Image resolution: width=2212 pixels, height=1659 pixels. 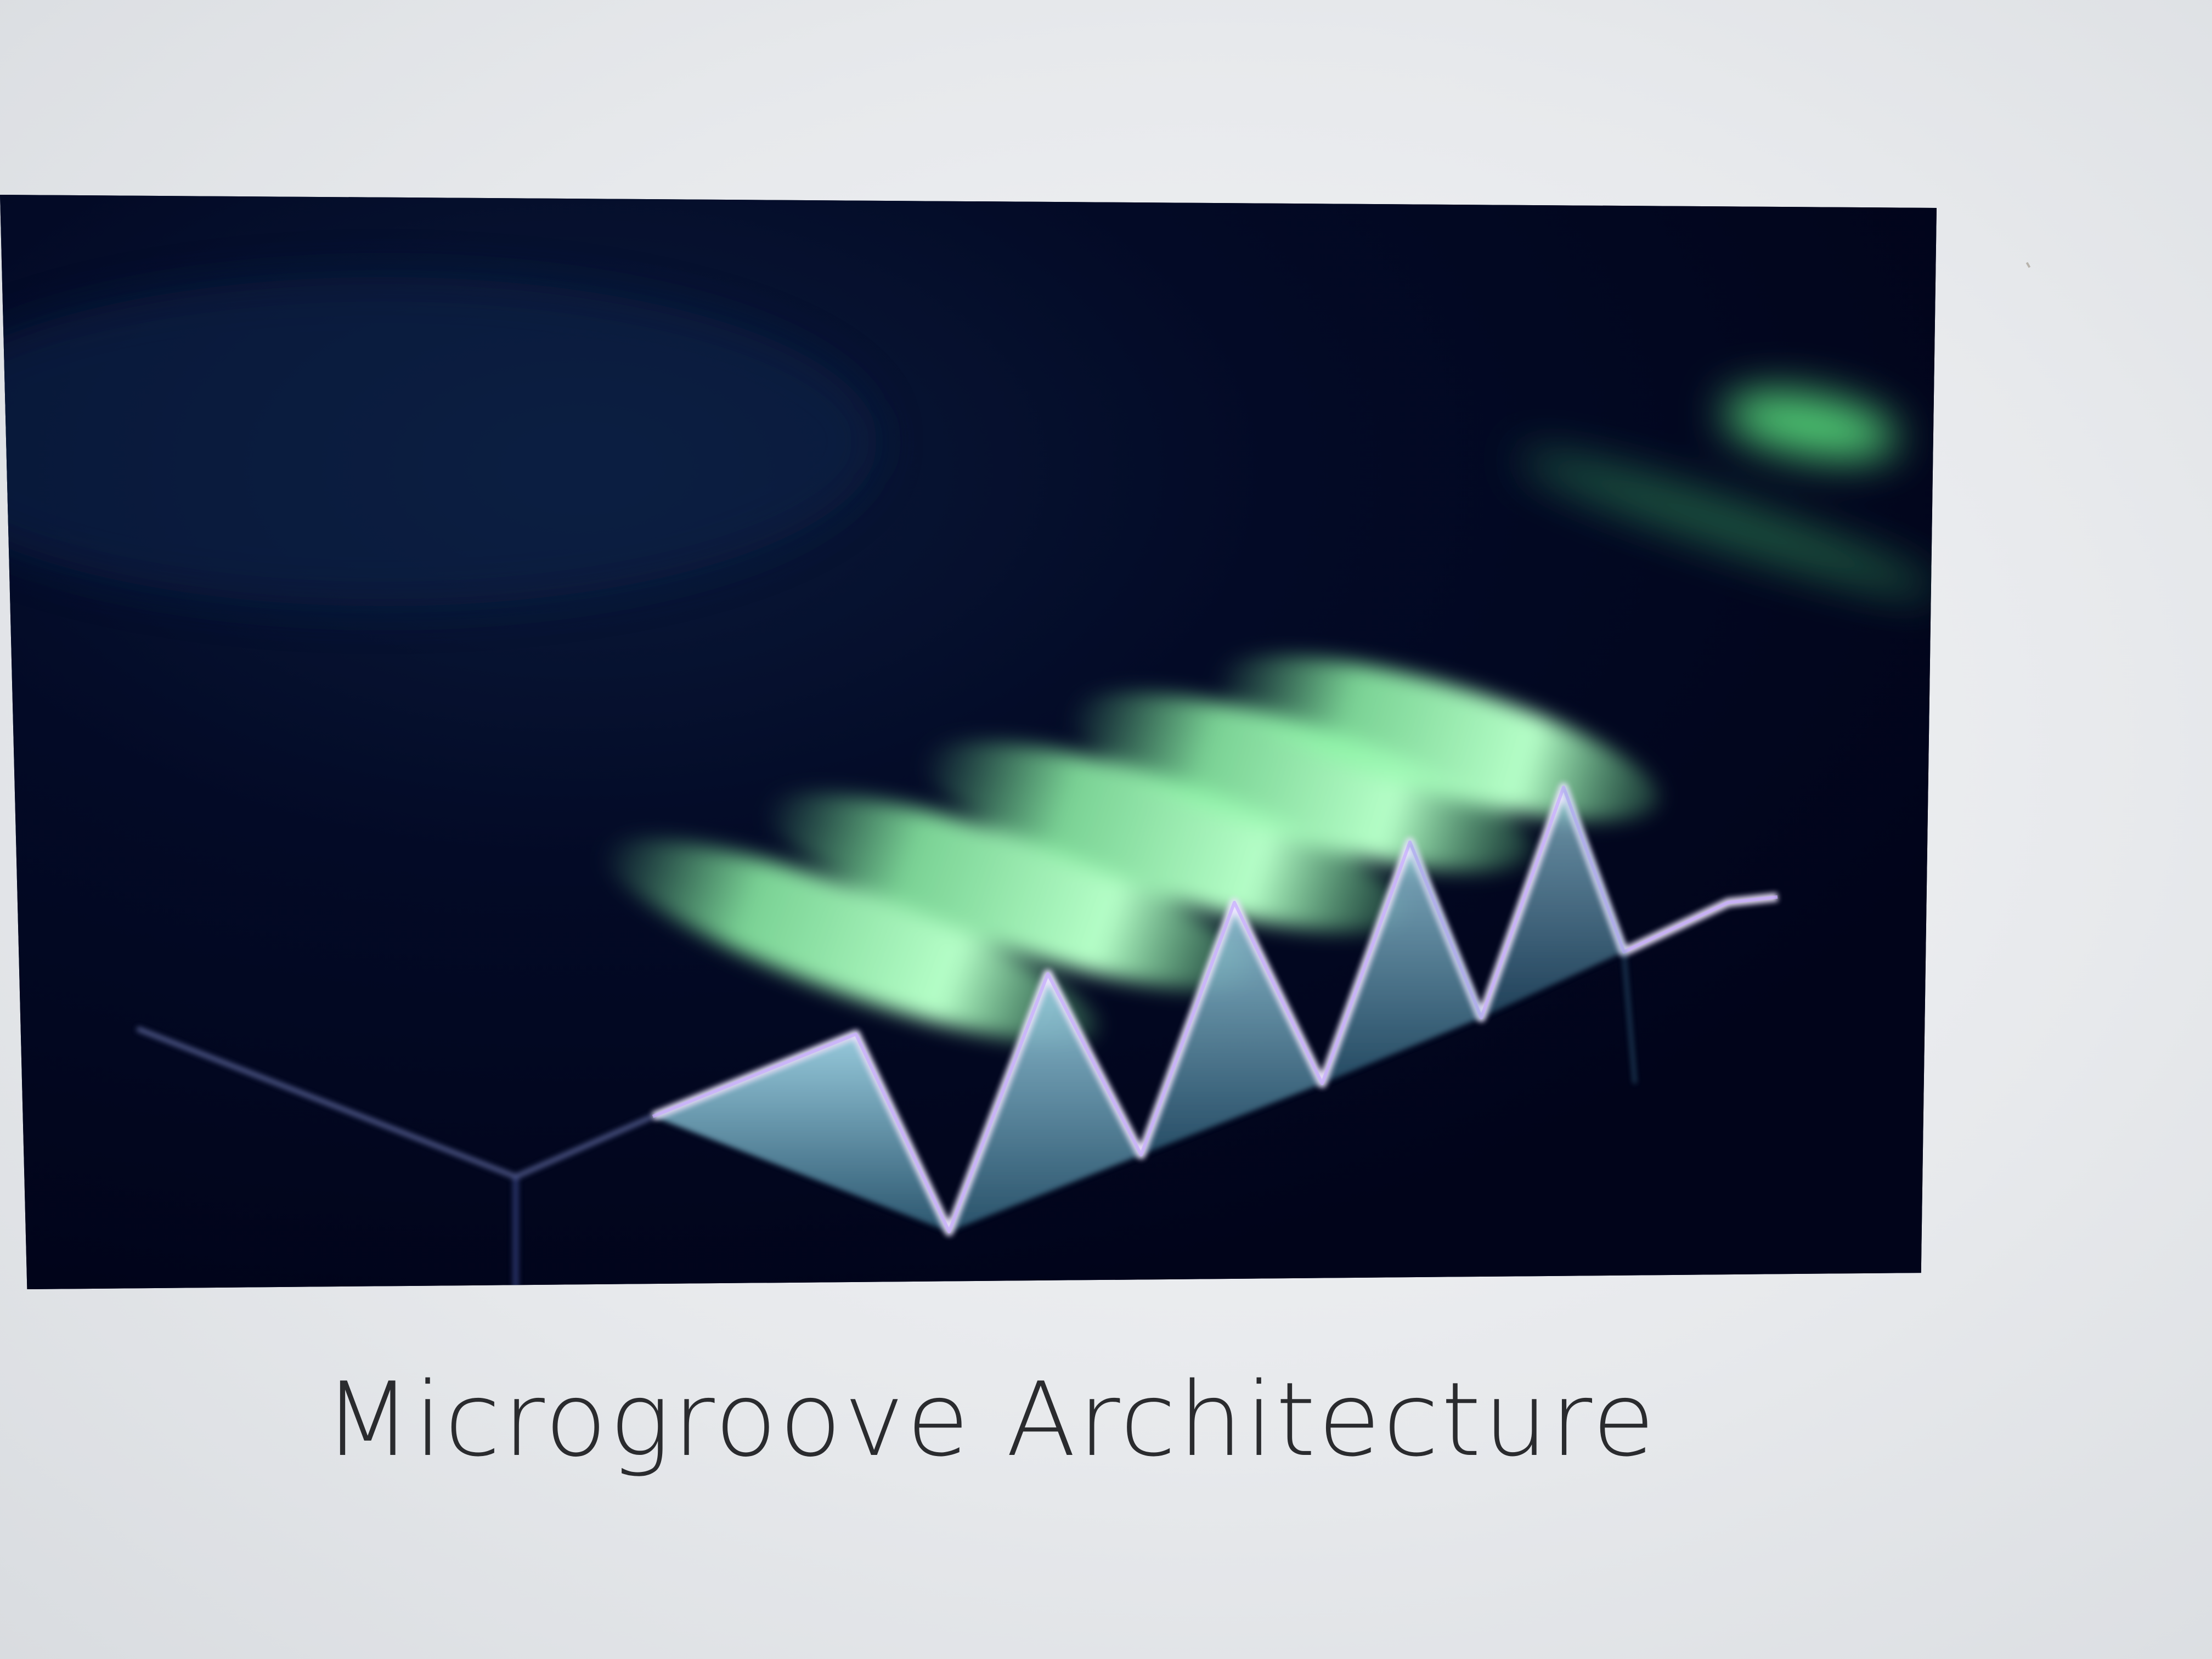 What do you see at coordinates (991, 1420) in the screenshot?
I see `figure-caption: Microgroove Architecture` at bounding box center [991, 1420].